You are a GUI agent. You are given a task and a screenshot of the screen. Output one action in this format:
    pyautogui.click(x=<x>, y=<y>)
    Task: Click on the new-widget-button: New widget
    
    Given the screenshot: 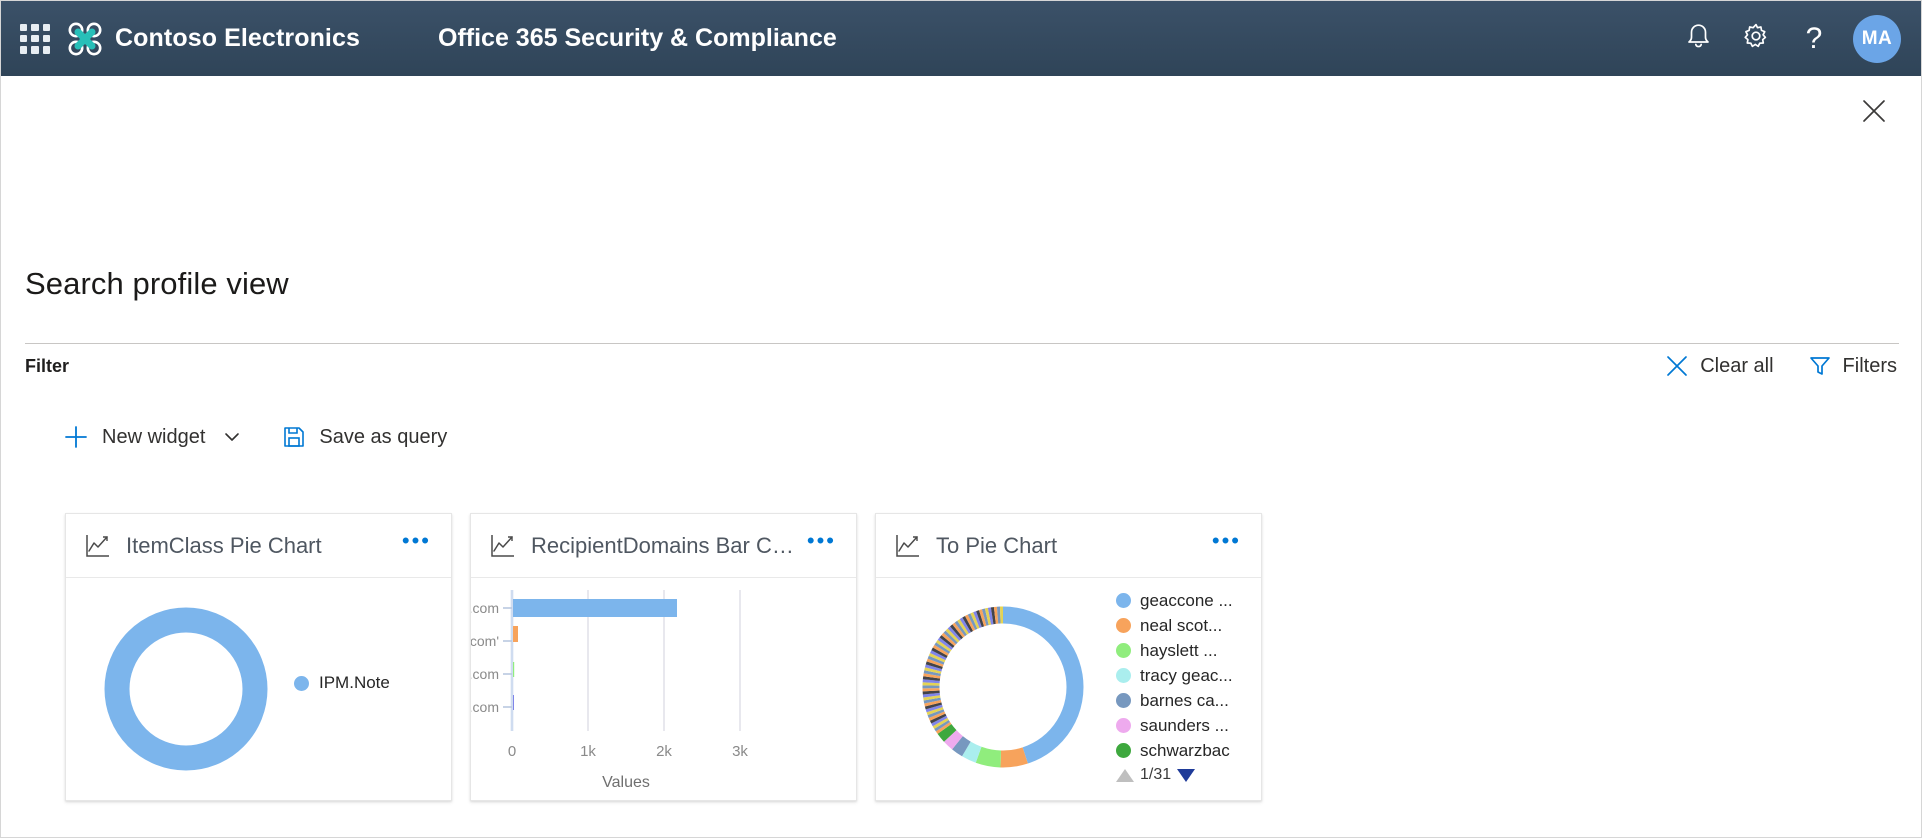 What is the action you would take?
    pyautogui.click(x=152, y=437)
    